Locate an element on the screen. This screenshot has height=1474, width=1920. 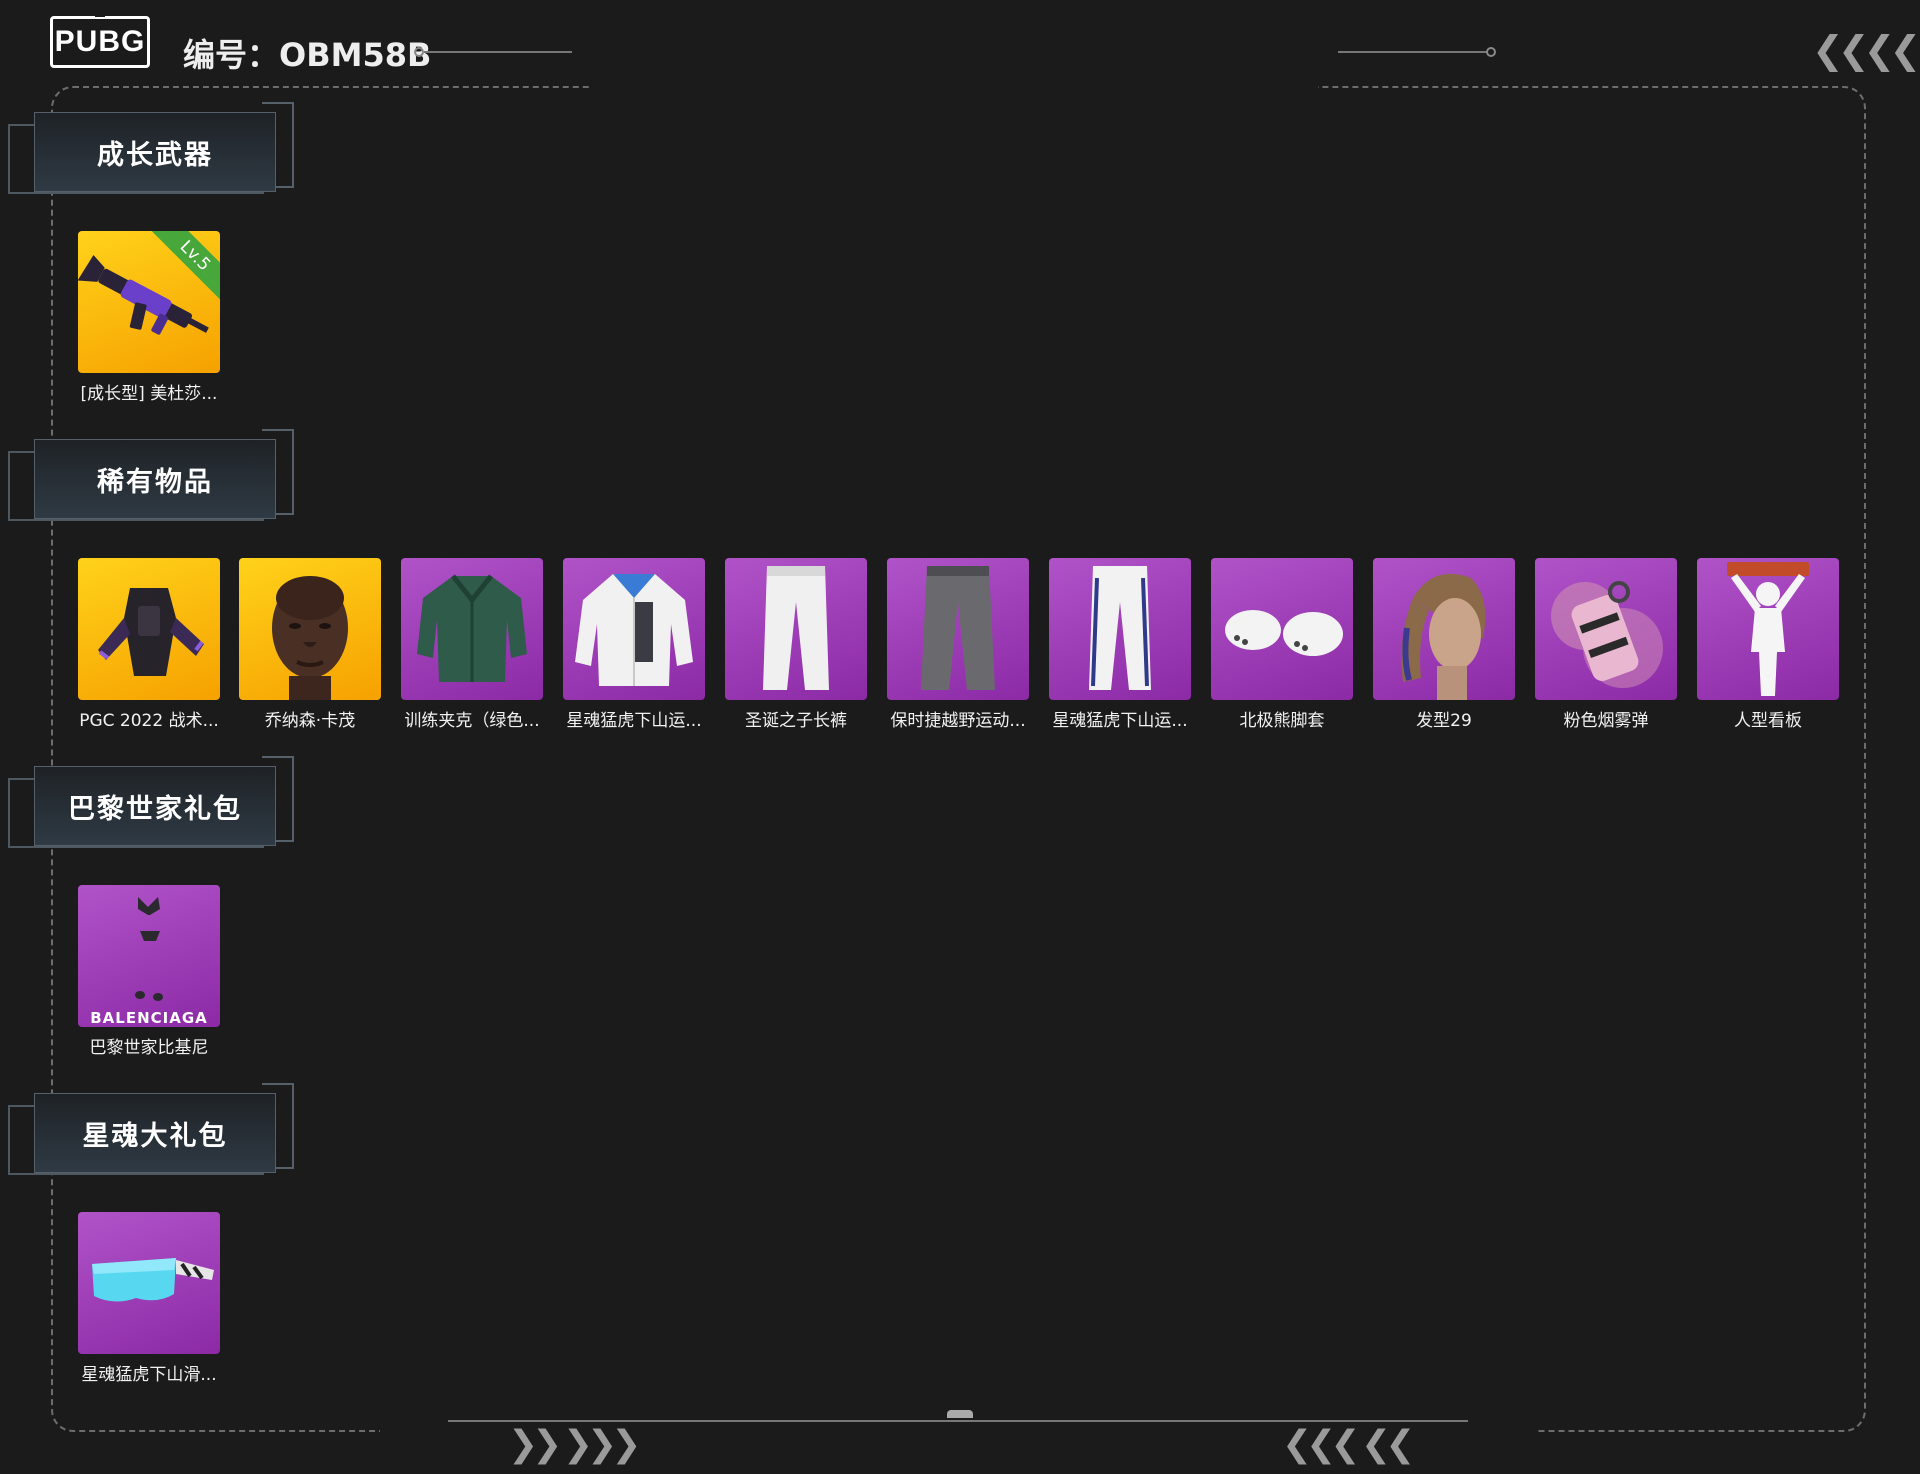
item-card: 粉色烟雾弹 is located at coordinates (1606, 644).